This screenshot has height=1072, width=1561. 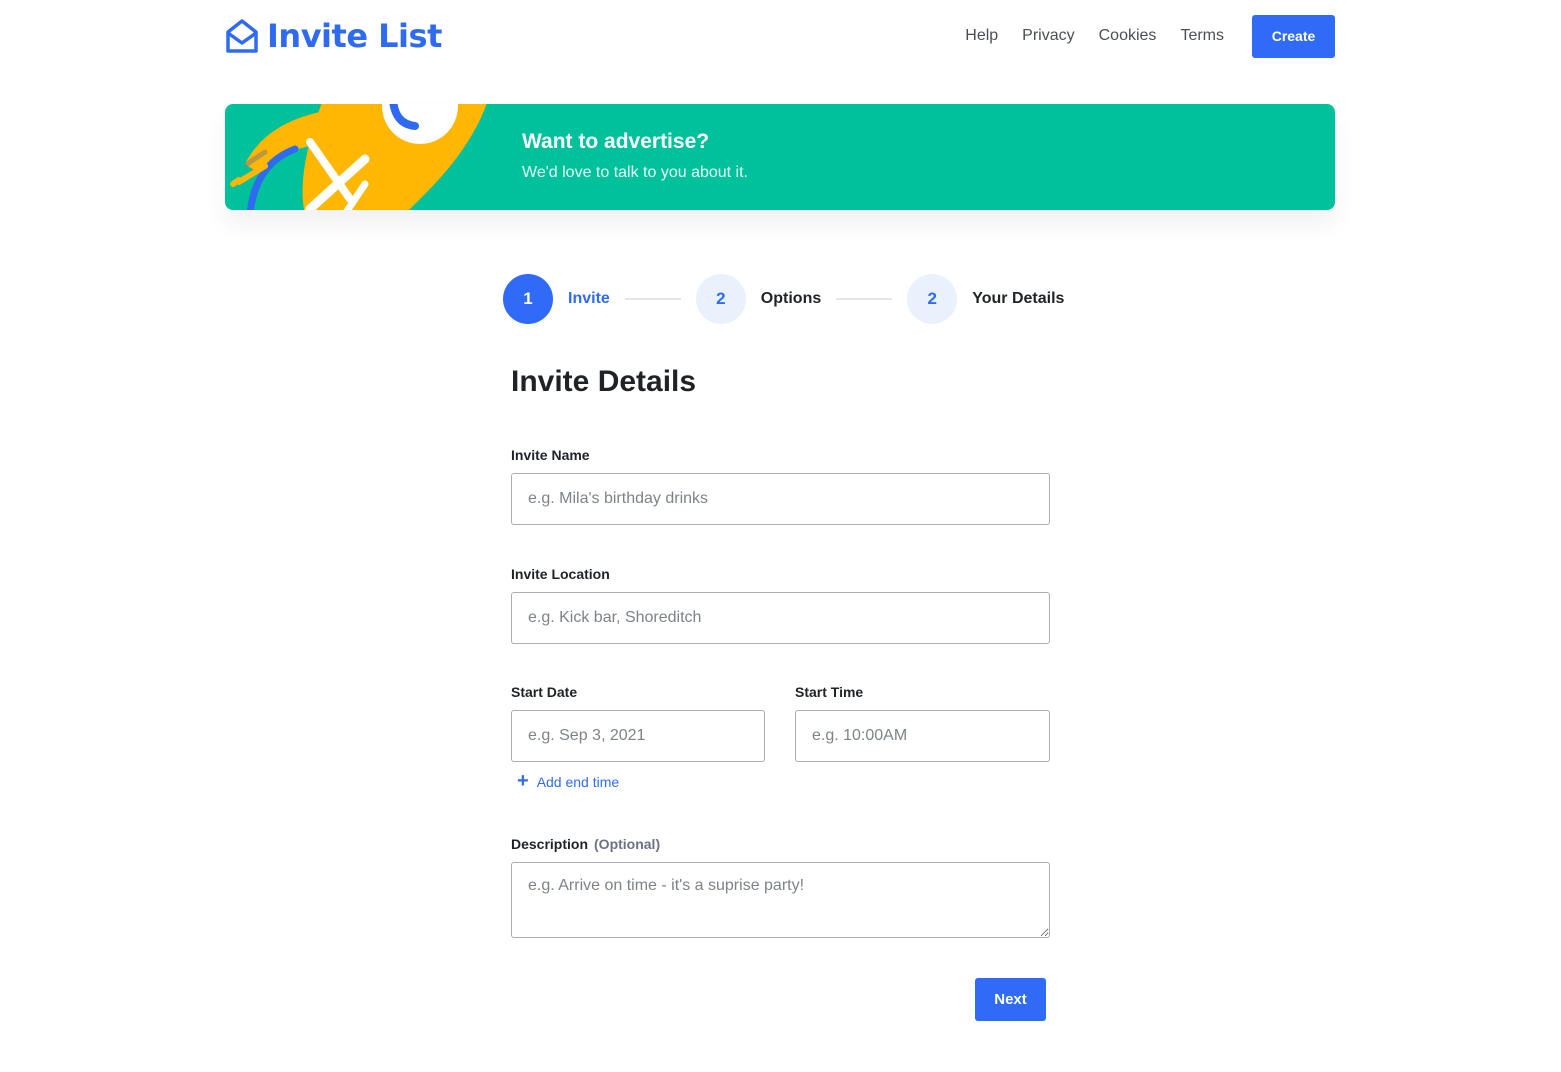 What do you see at coordinates (616, 141) in the screenshot?
I see `banner-title: Want to advertise?` at bounding box center [616, 141].